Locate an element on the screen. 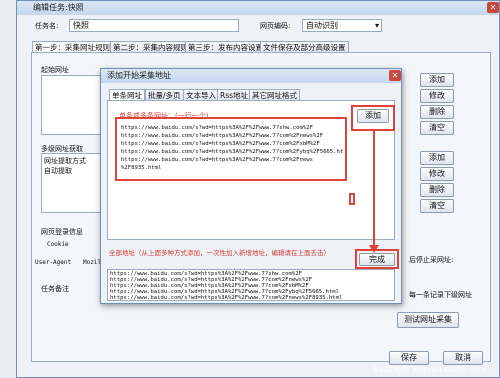  encoding-label: 网页编码: is located at coordinates (275, 26).